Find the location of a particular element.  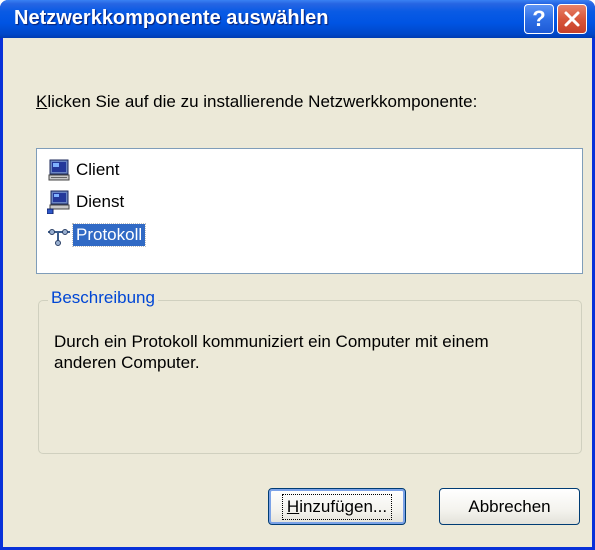

window-title: Netzwerkkomponente auswählen is located at coordinates (171, 18).